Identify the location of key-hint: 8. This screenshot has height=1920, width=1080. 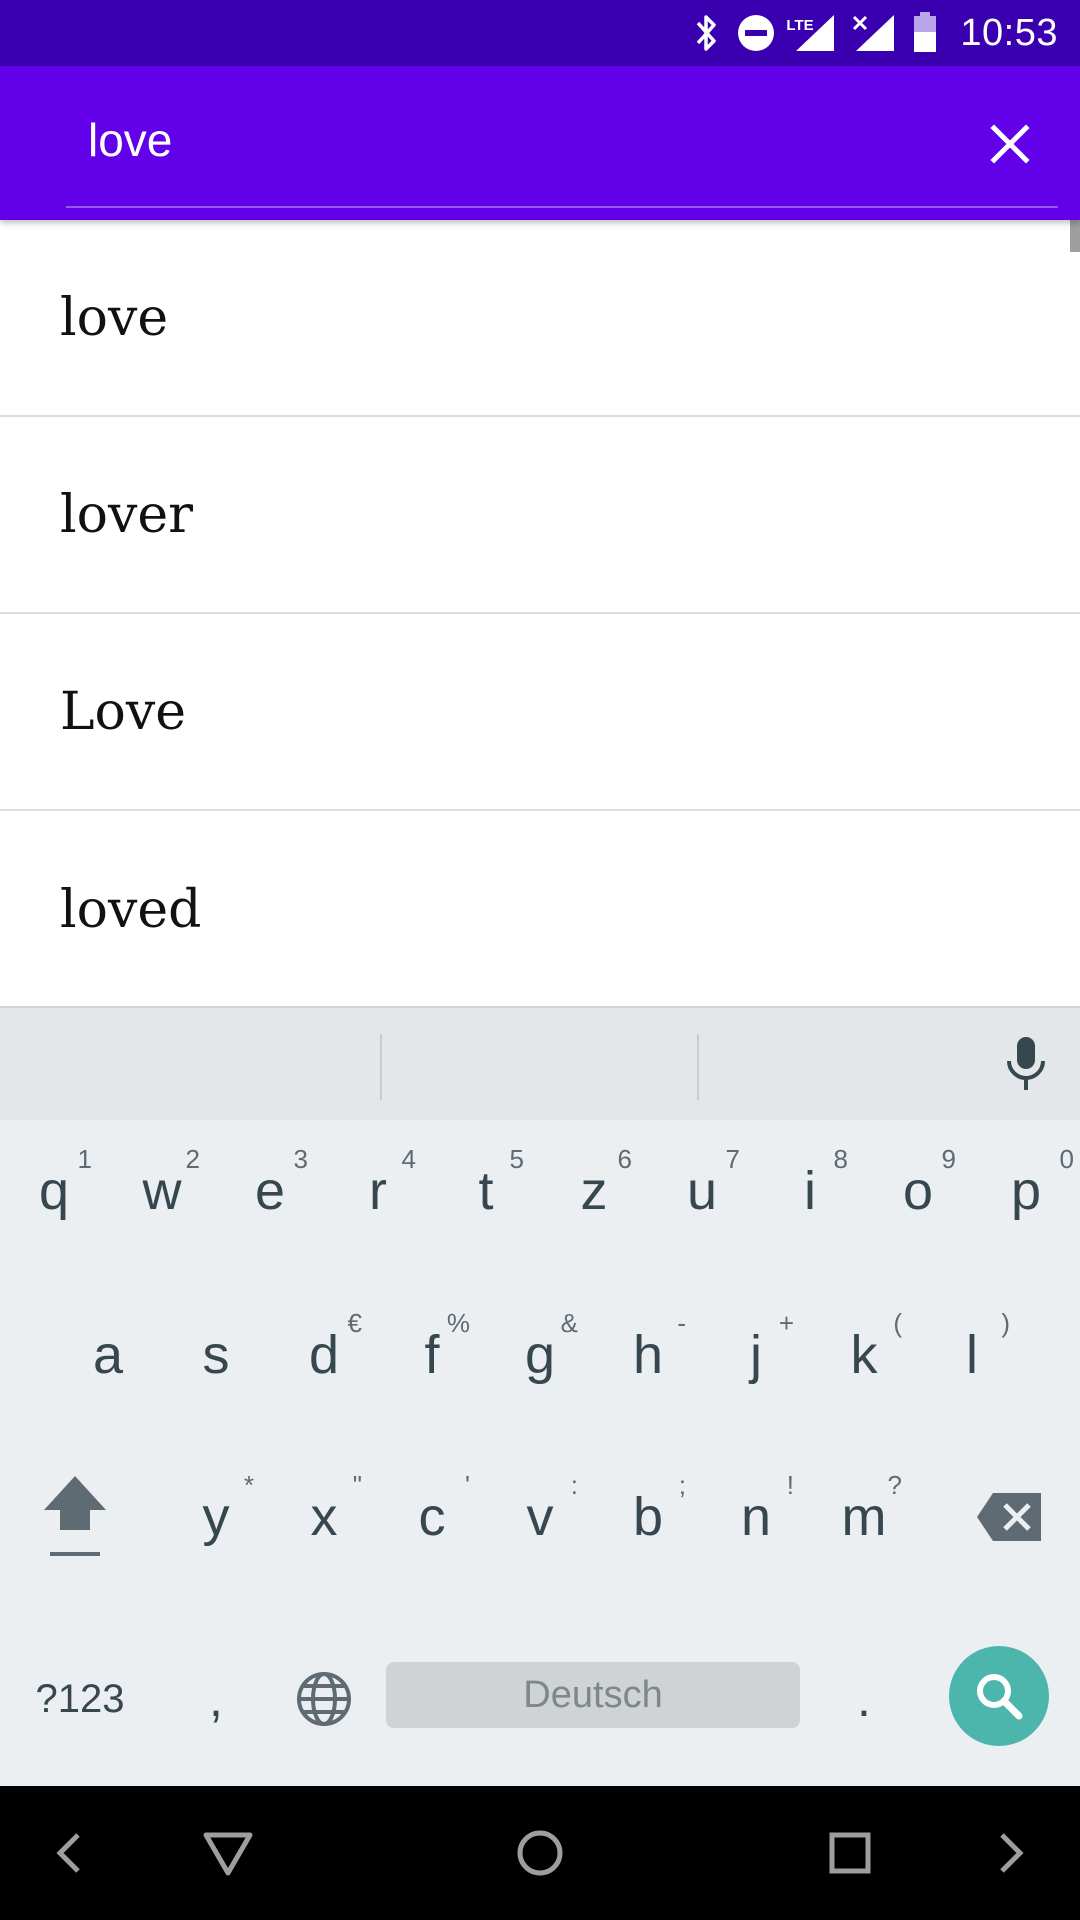
(840, 1159).